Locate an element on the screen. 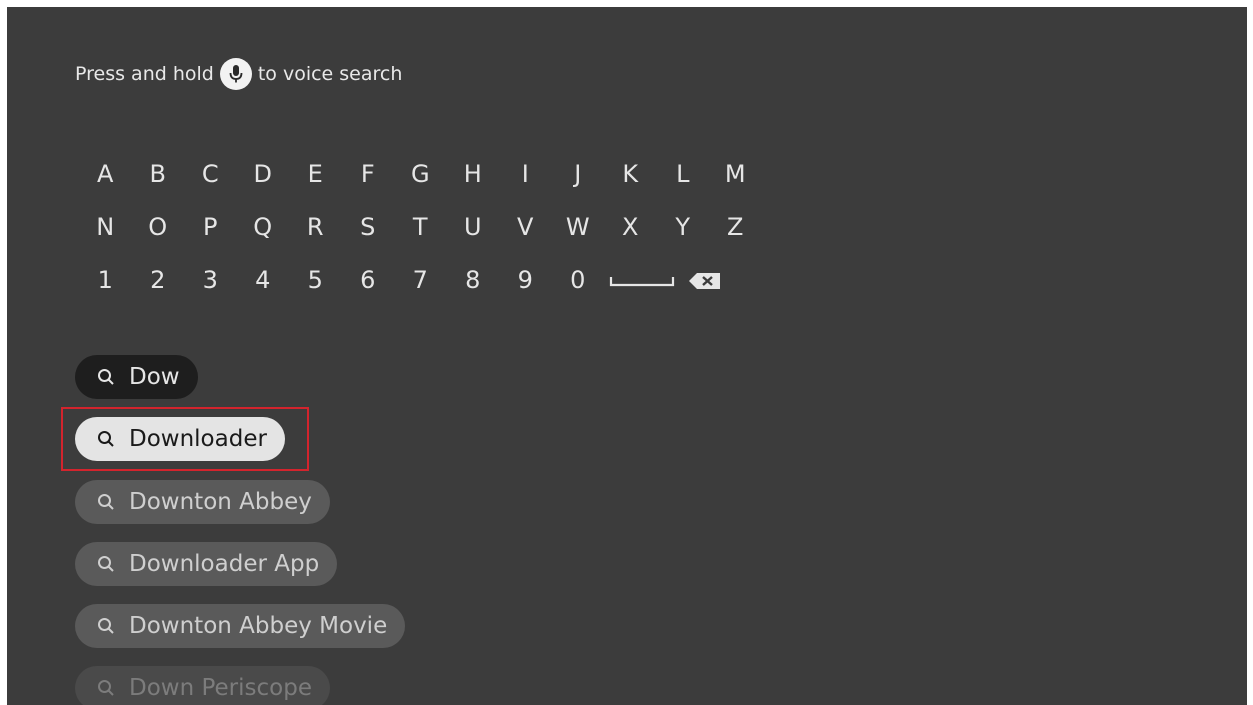 Image resolution: width=1253 pixels, height=705 pixels. voice-hint-text-after: to voice search is located at coordinates (330, 74).